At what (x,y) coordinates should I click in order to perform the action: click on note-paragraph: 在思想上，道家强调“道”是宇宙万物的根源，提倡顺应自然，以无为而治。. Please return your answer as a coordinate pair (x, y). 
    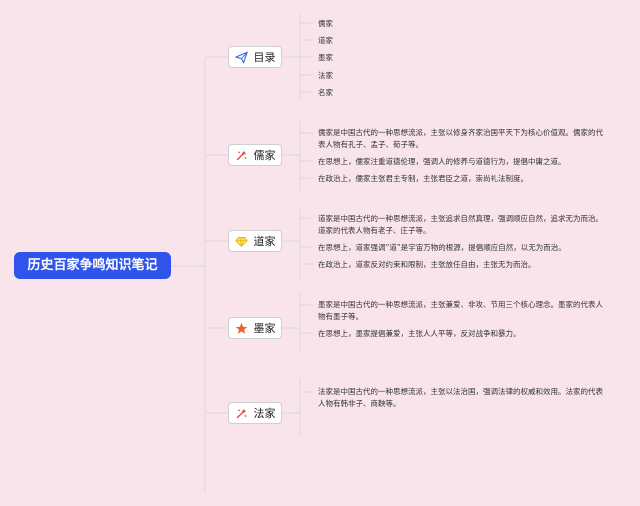
    Looking at the image, I should click on (442, 247).